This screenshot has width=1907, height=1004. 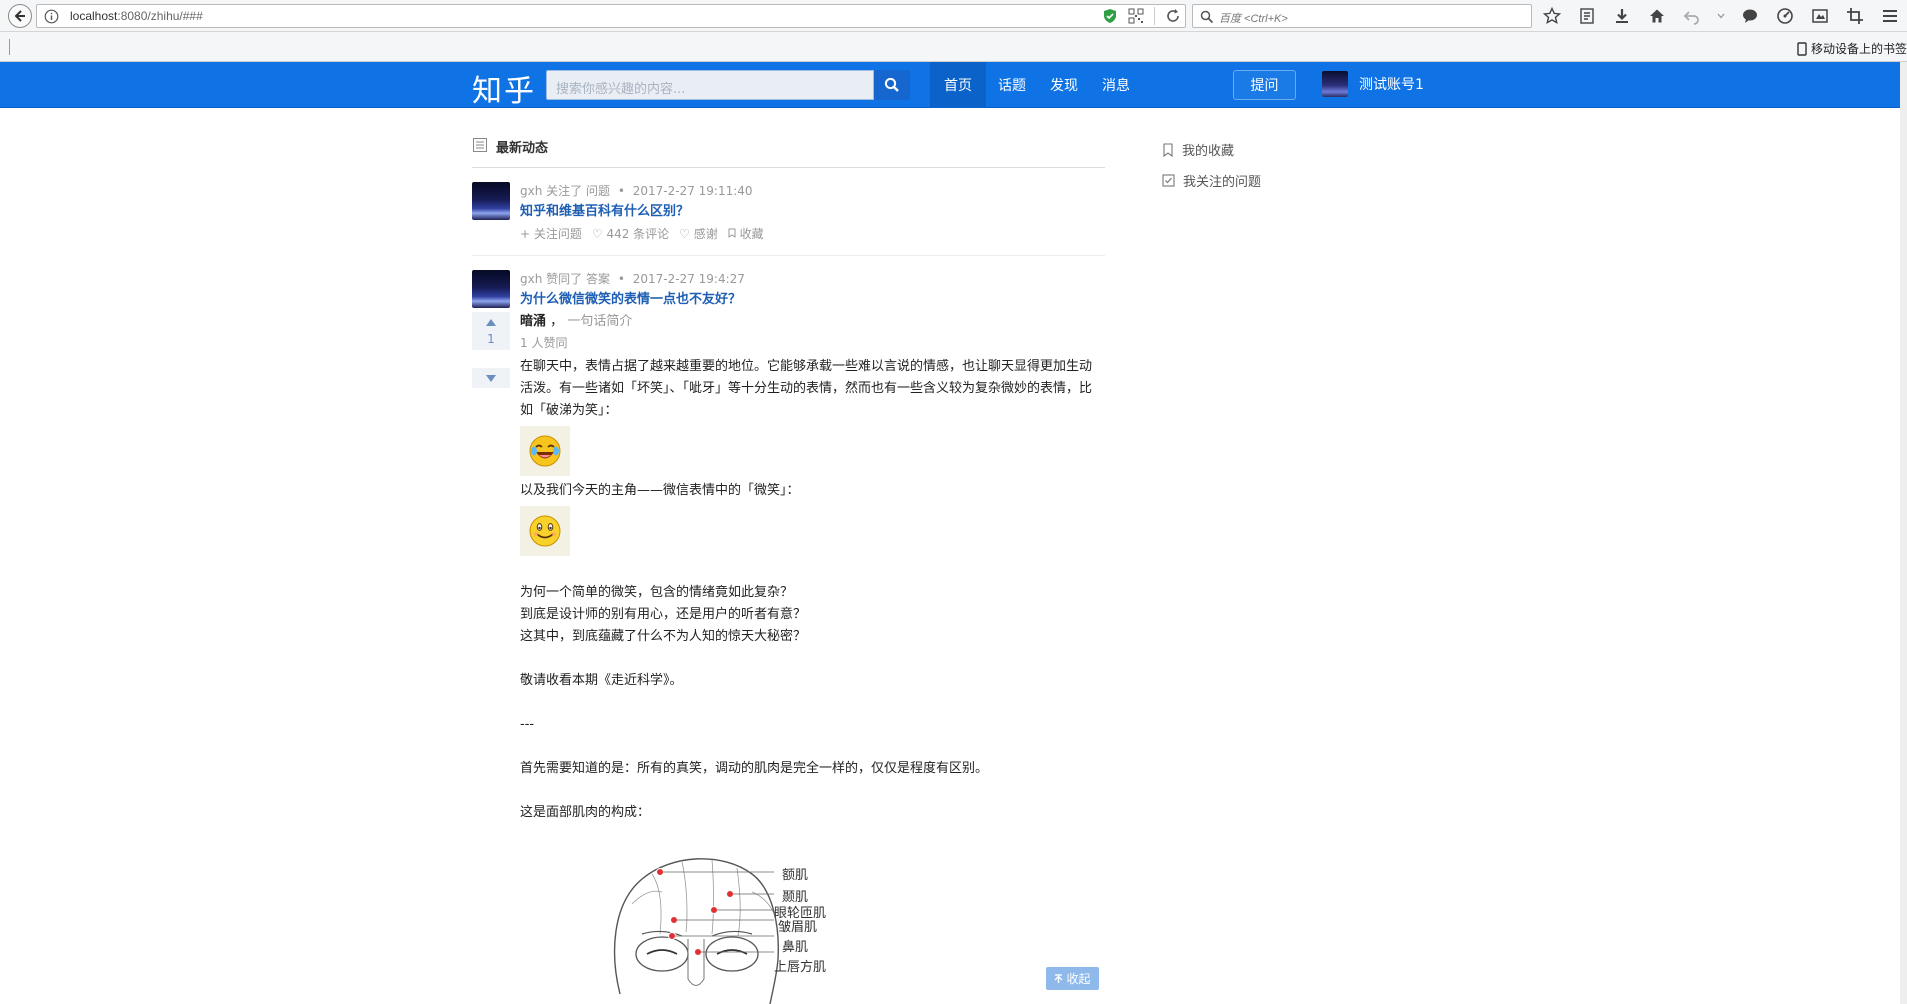 What do you see at coordinates (1208, 151) in the screenshot?
I see `sidebar-item-label: 我的收藏` at bounding box center [1208, 151].